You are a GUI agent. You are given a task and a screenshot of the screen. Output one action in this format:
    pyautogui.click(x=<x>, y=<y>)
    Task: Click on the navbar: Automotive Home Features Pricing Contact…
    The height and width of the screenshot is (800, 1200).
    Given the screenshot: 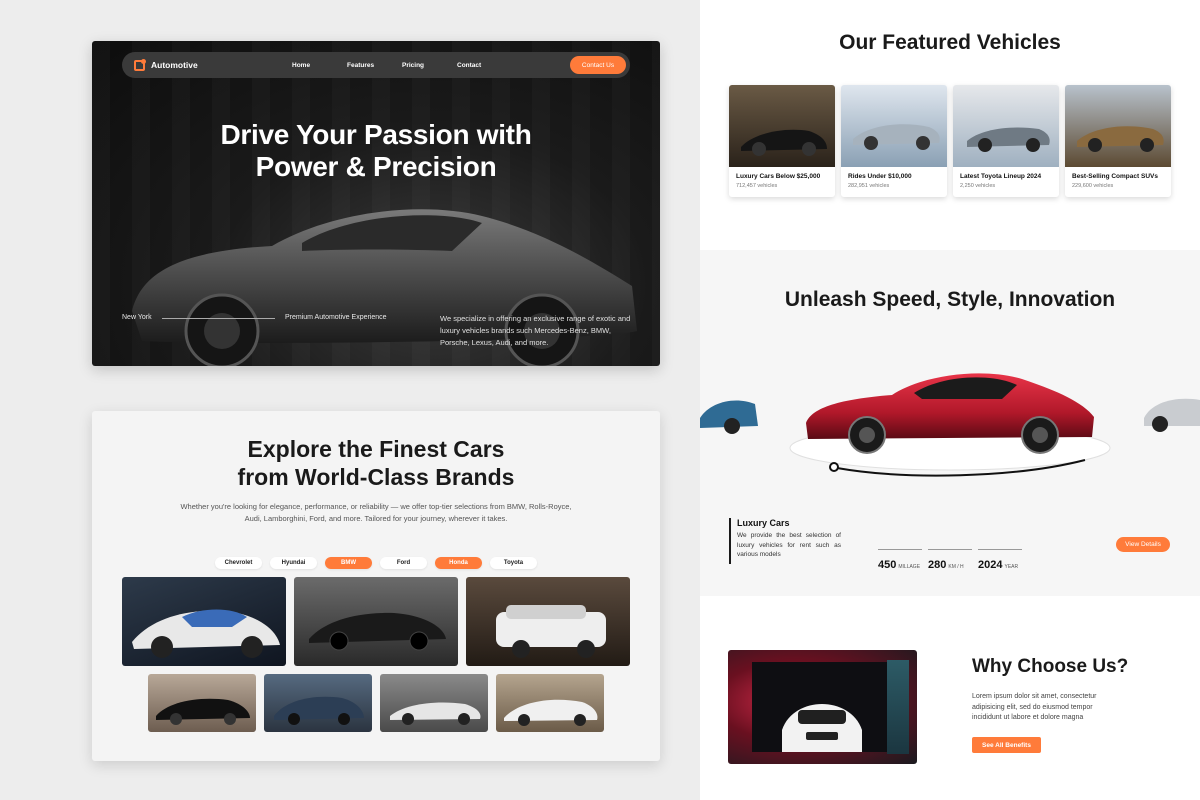 What is the action you would take?
    pyautogui.click(x=376, y=65)
    